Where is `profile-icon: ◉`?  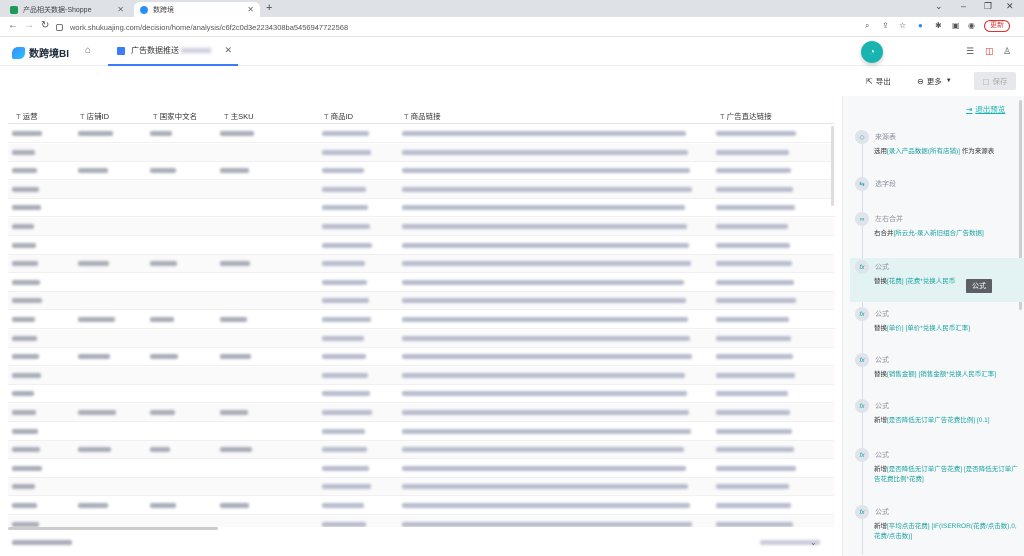 profile-icon: ◉ is located at coordinates (971, 25).